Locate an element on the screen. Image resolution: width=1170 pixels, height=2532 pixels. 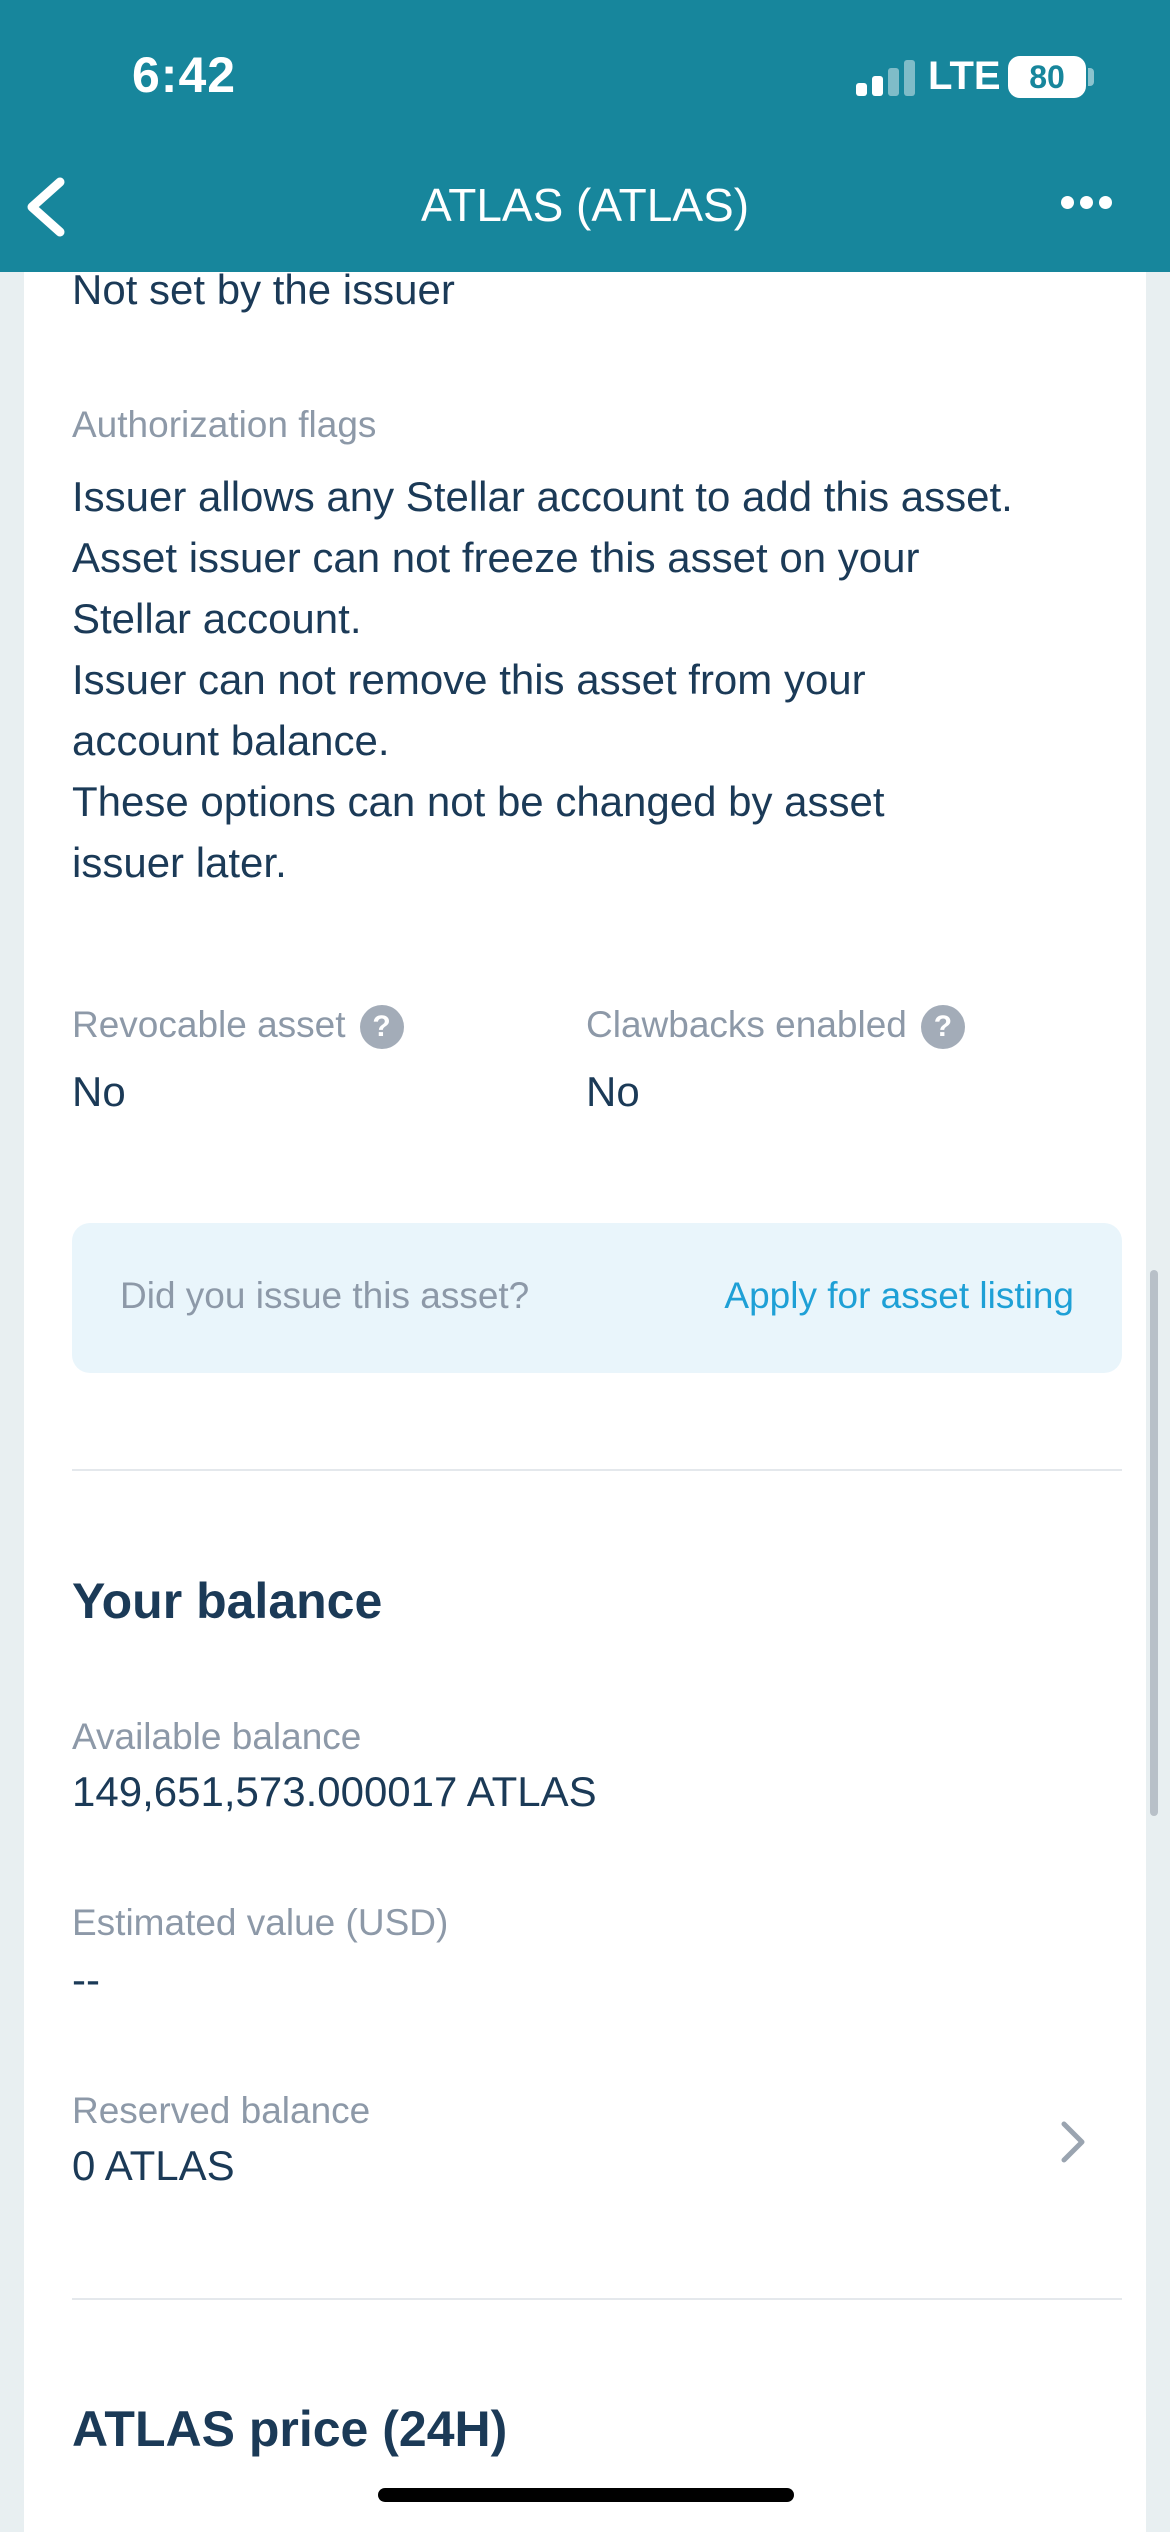
page-title: ATLAS (ATLAS) is located at coordinates (585, 205).